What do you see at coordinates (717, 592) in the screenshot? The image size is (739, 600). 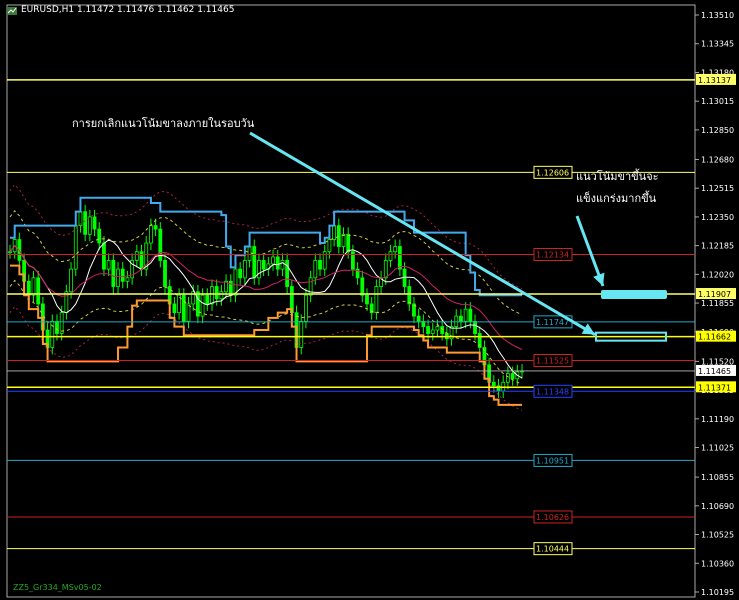 I see `y-tick-label: 1.10195` at bounding box center [717, 592].